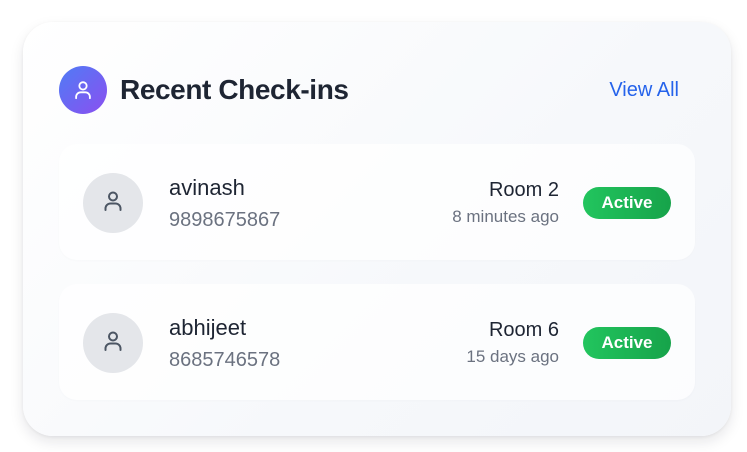 Image resolution: width=747 pixels, height=452 pixels. I want to click on guest-name: avinash, so click(207, 187).